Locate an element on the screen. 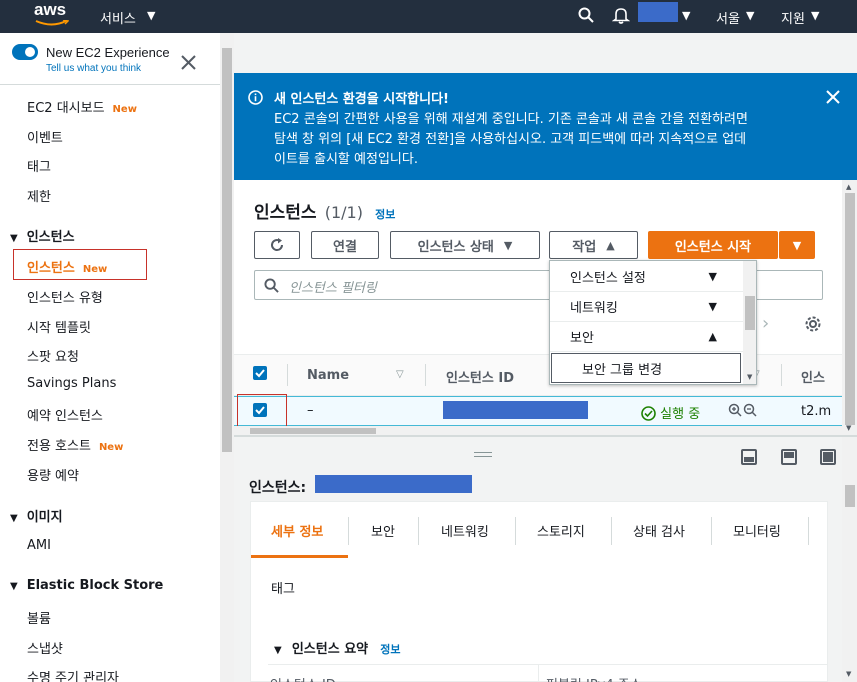 This screenshot has width=857, height=682. feedback-link: Tell us what you think is located at coordinates (93, 68).